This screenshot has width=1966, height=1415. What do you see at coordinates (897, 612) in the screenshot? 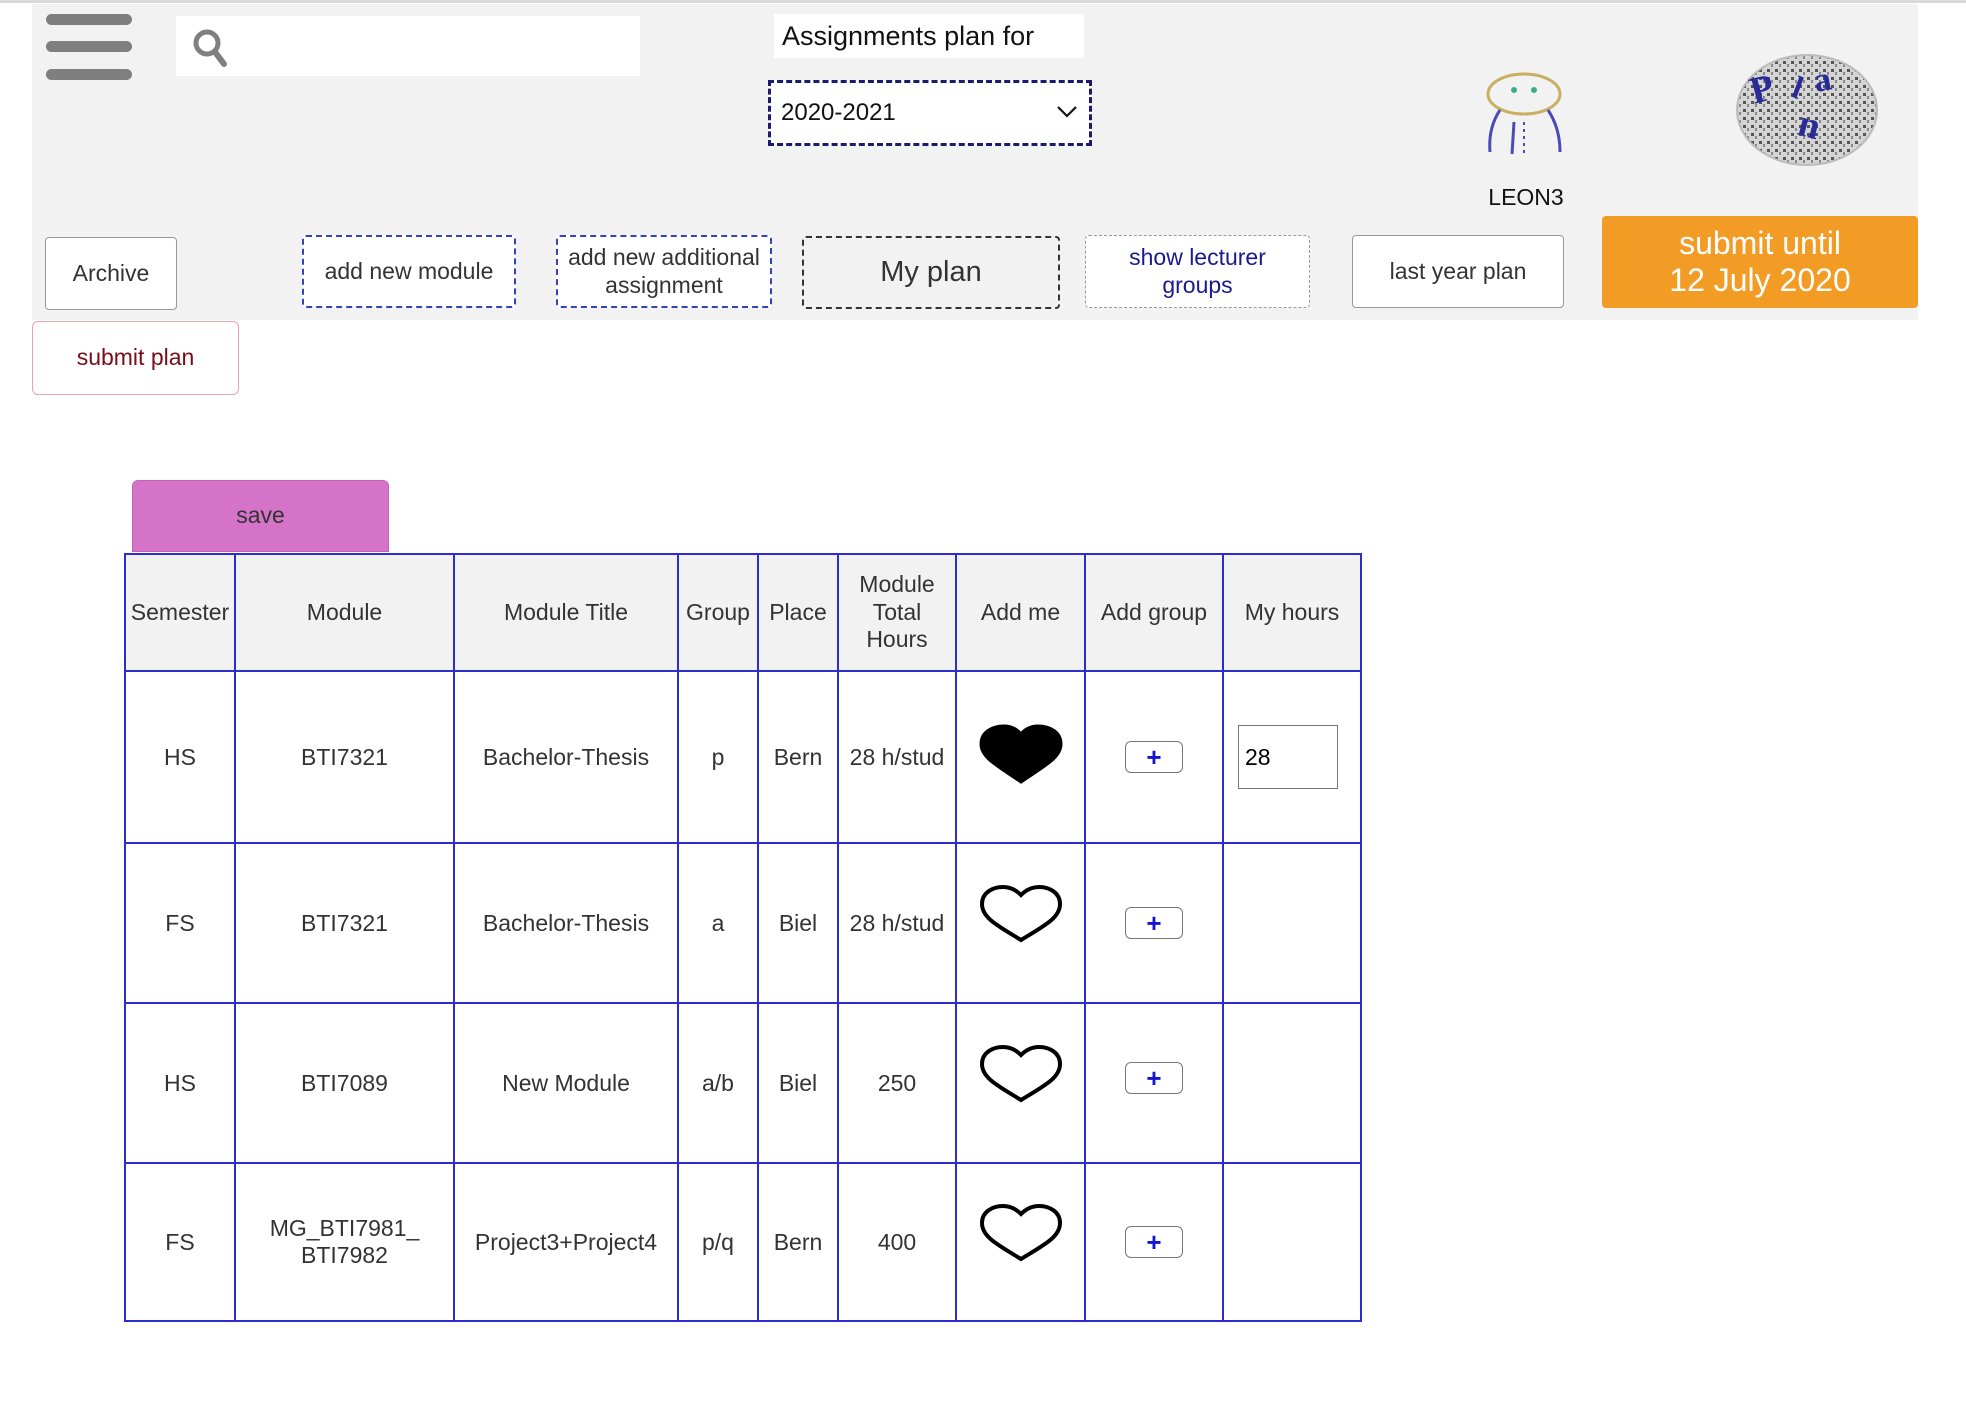
I see `column-header-total-hours: Module Total Hours` at bounding box center [897, 612].